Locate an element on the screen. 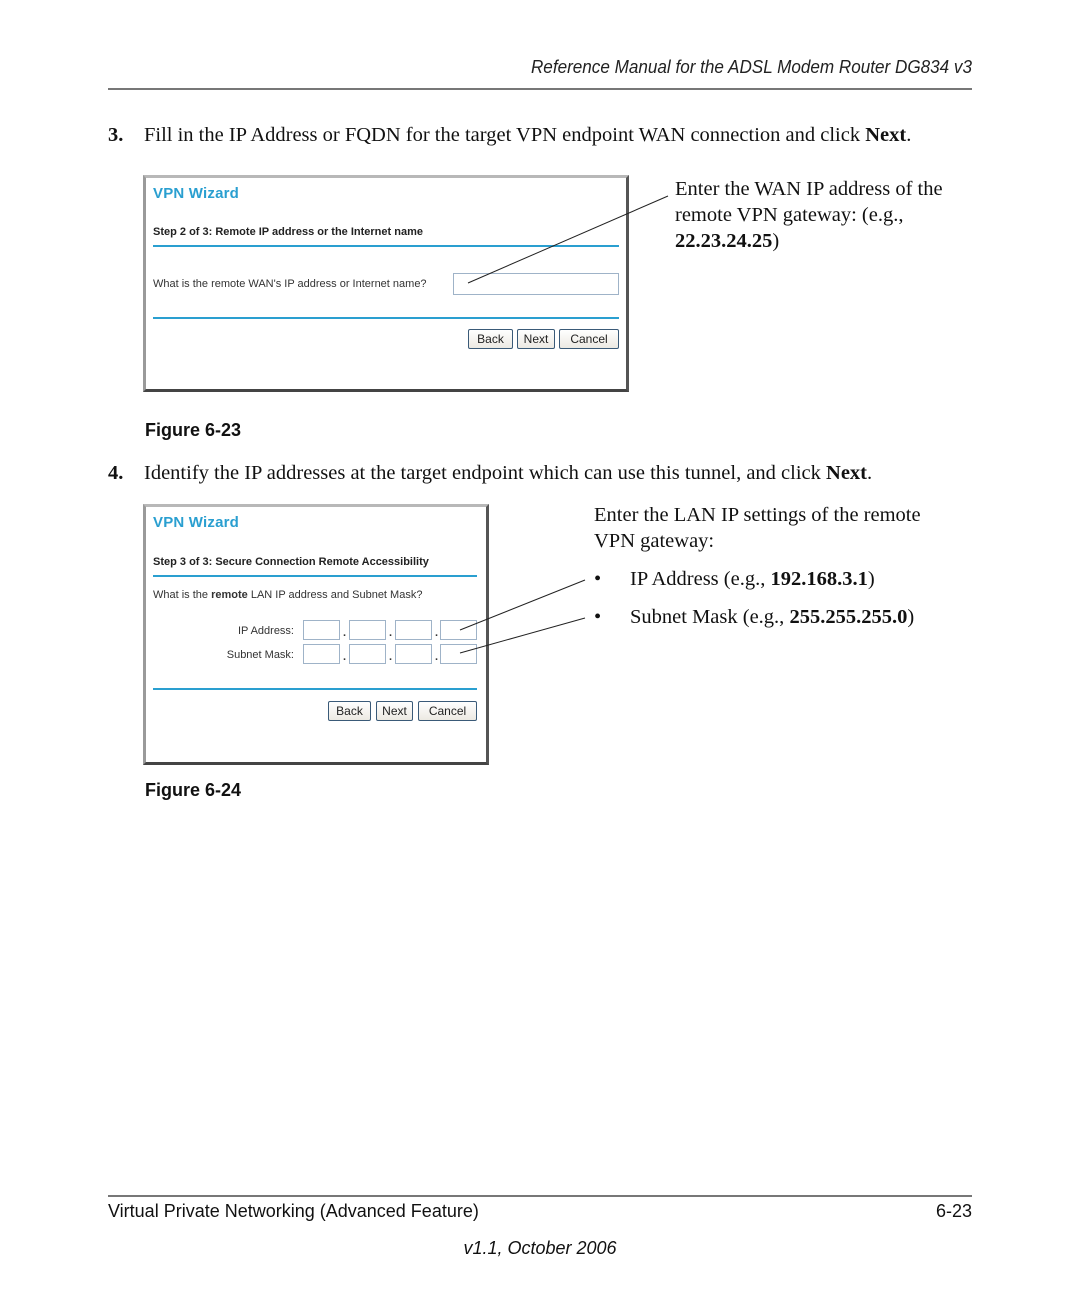 The image size is (1080, 1296). callout-line: Enter the LAN IP settings of the remote is located at coordinates (757, 515).